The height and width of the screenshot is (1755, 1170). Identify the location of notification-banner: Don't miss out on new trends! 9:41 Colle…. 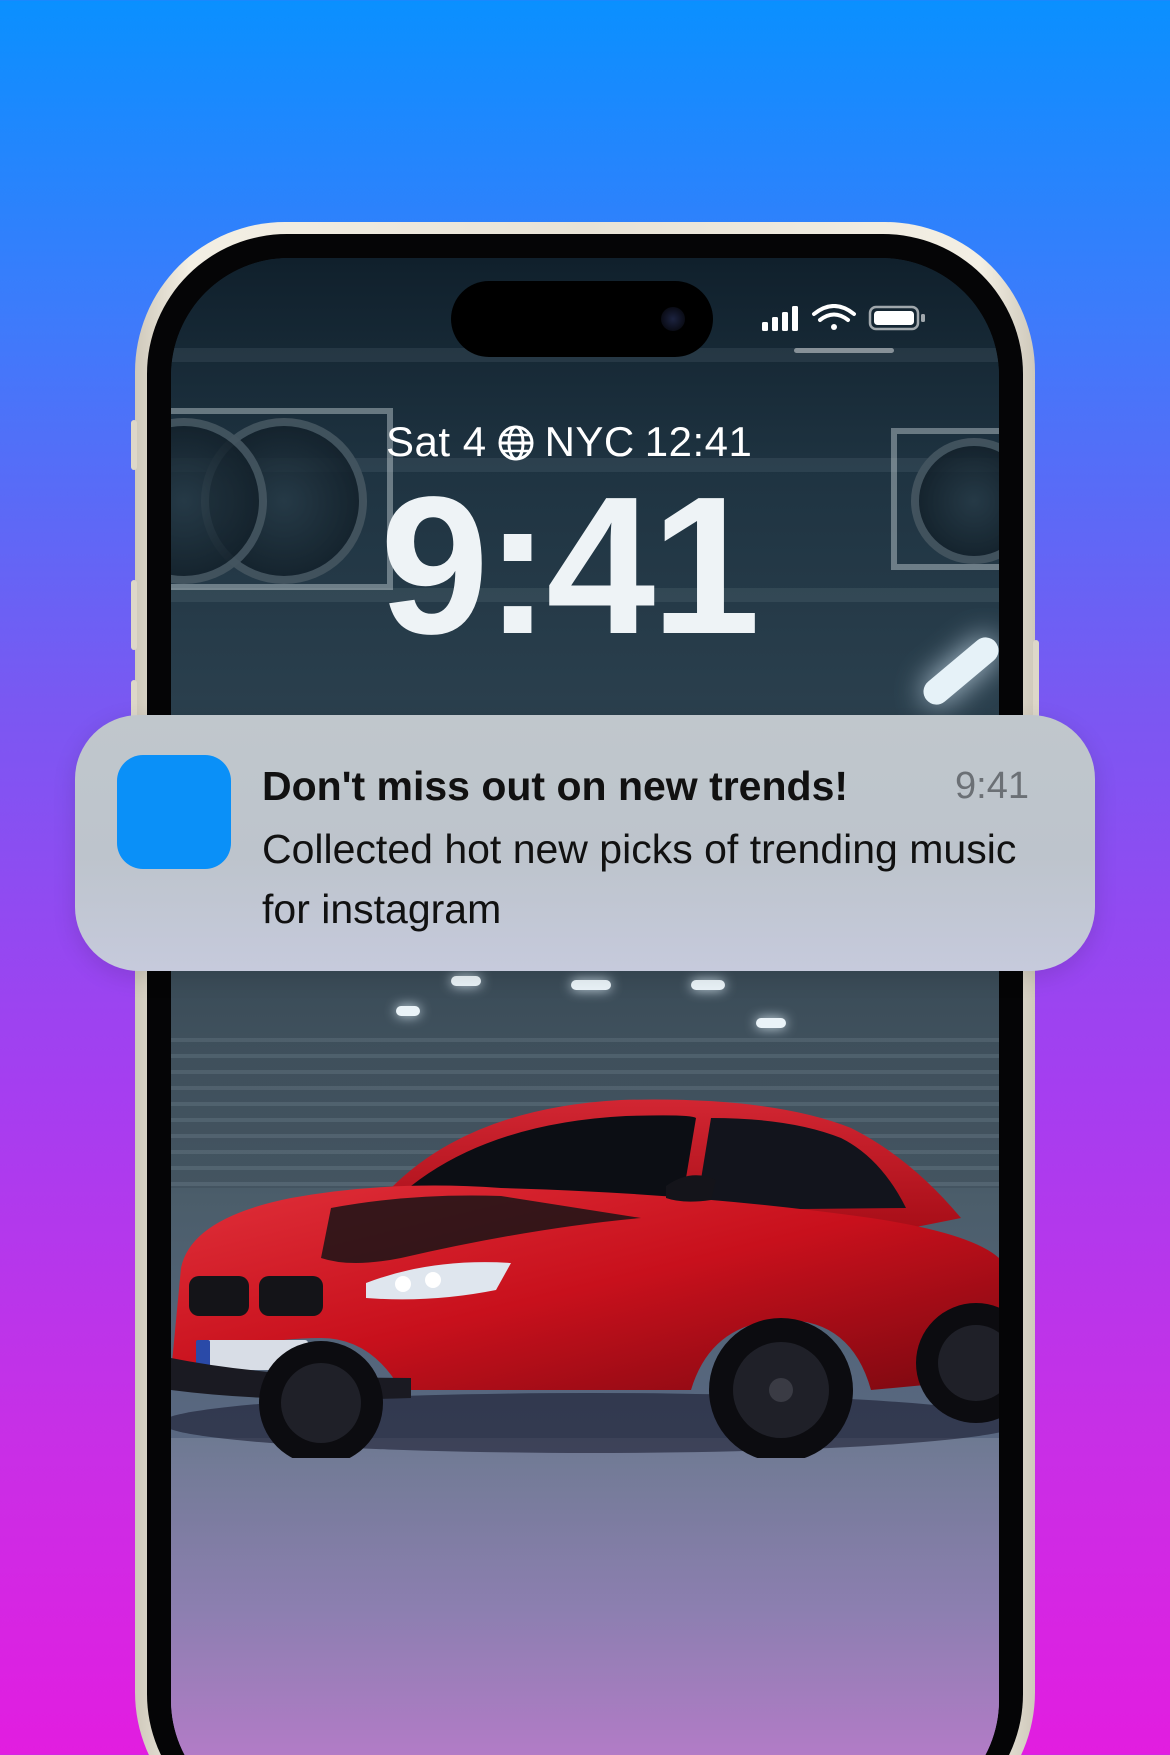
(585, 843).